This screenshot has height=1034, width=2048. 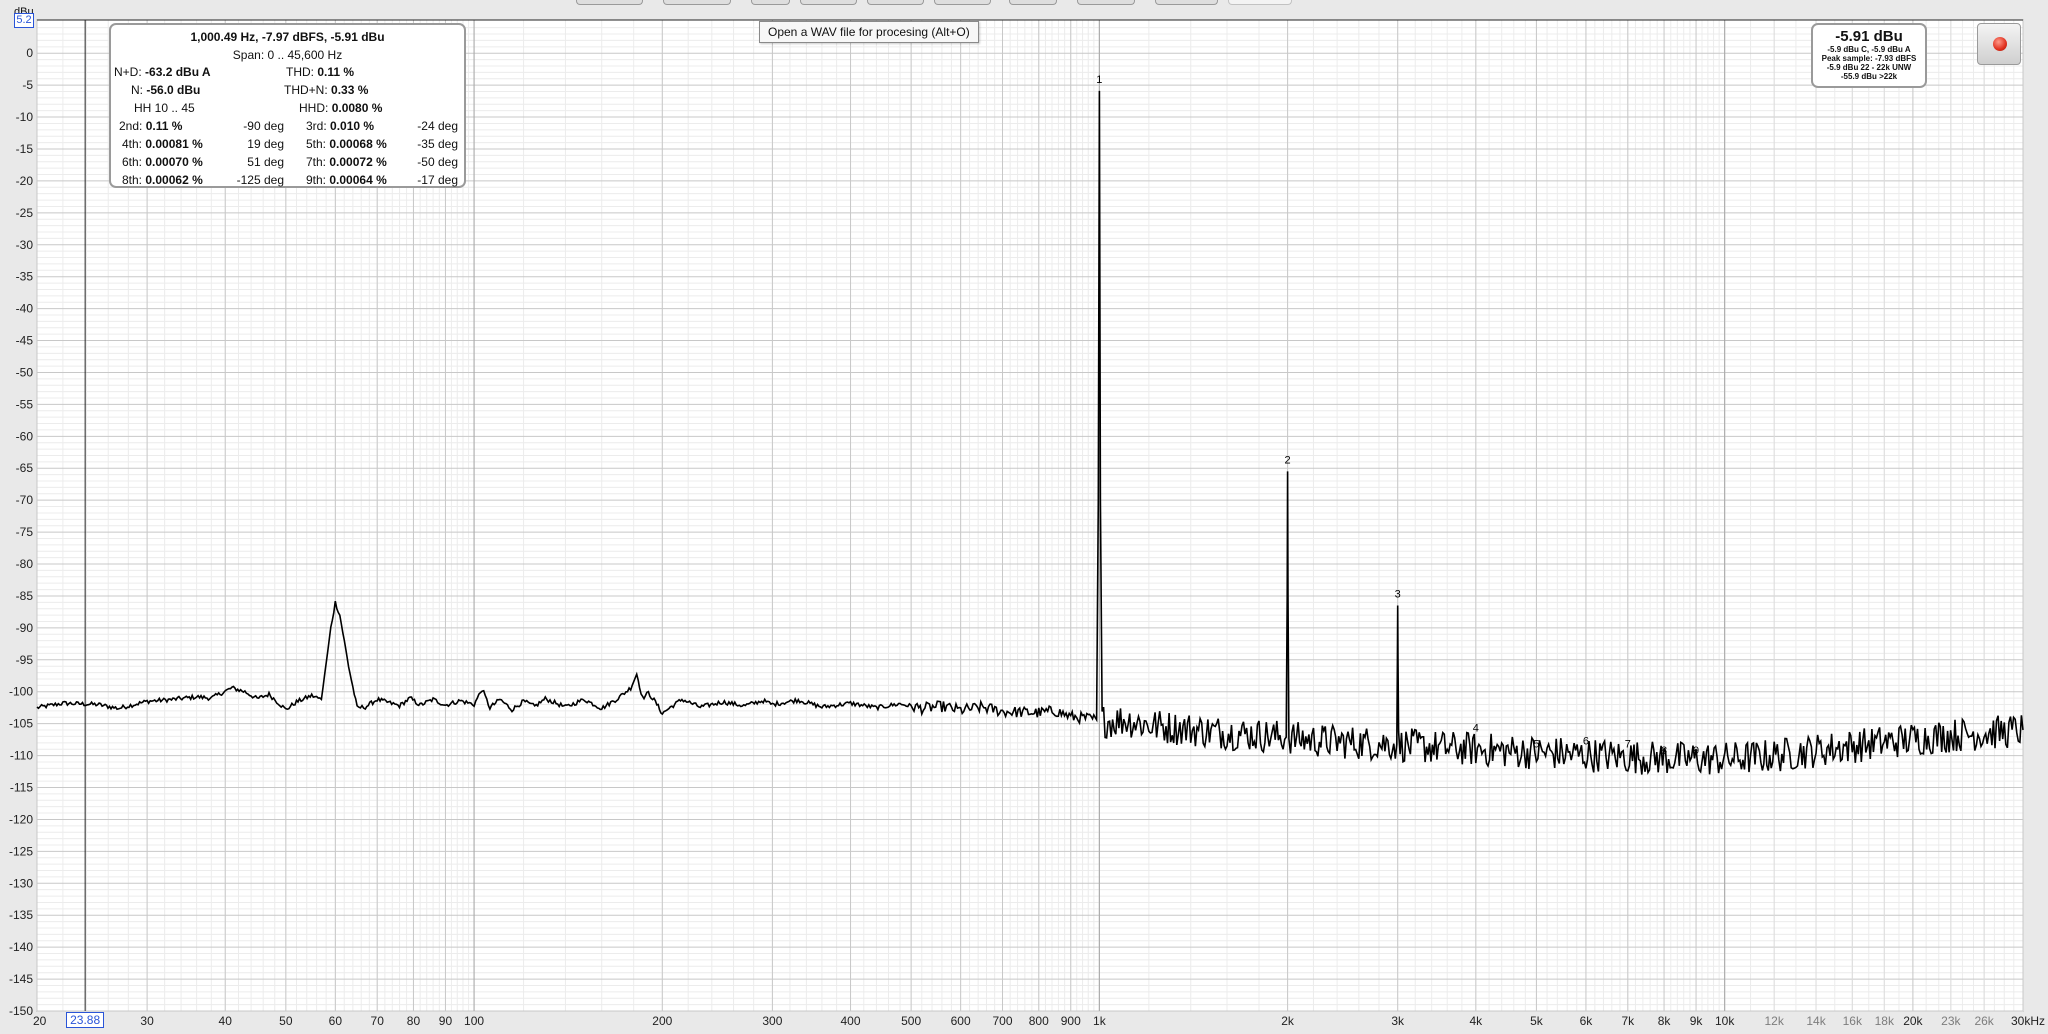 I want to click on record-button, so click(x=1999, y=44).